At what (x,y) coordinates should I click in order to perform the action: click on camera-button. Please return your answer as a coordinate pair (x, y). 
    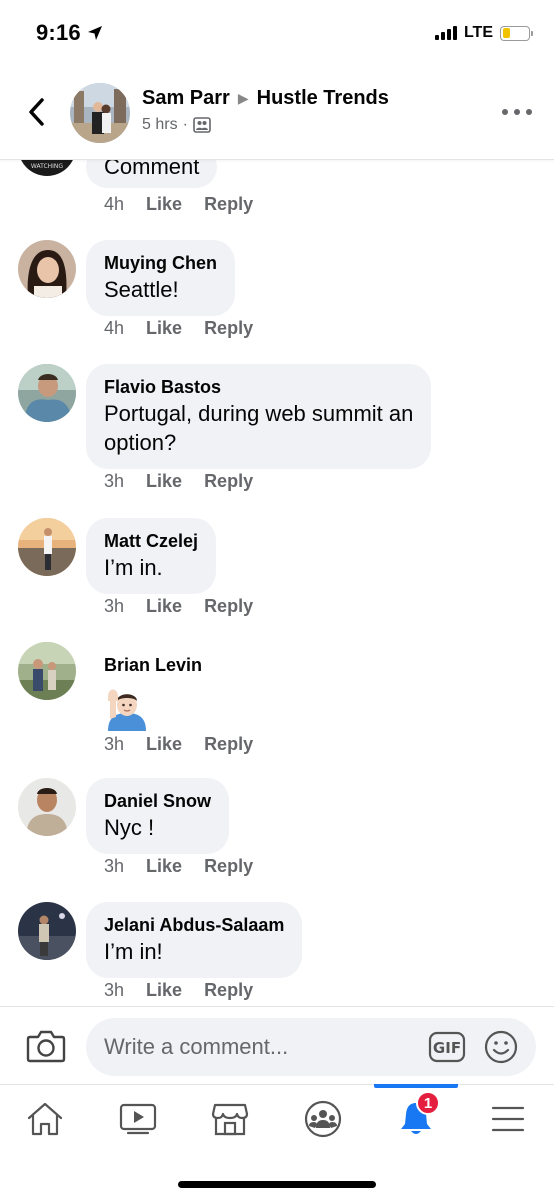
    Looking at the image, I should click on (46, 1046).